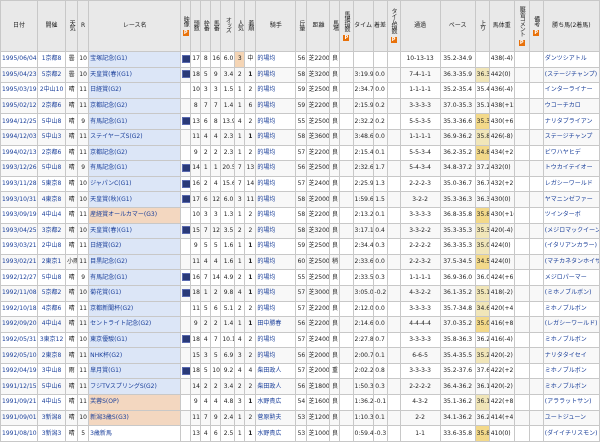 The width and height of the screenshot is (600, 442). I want to click on venue-cell: 4東京8, so click(52, 199).